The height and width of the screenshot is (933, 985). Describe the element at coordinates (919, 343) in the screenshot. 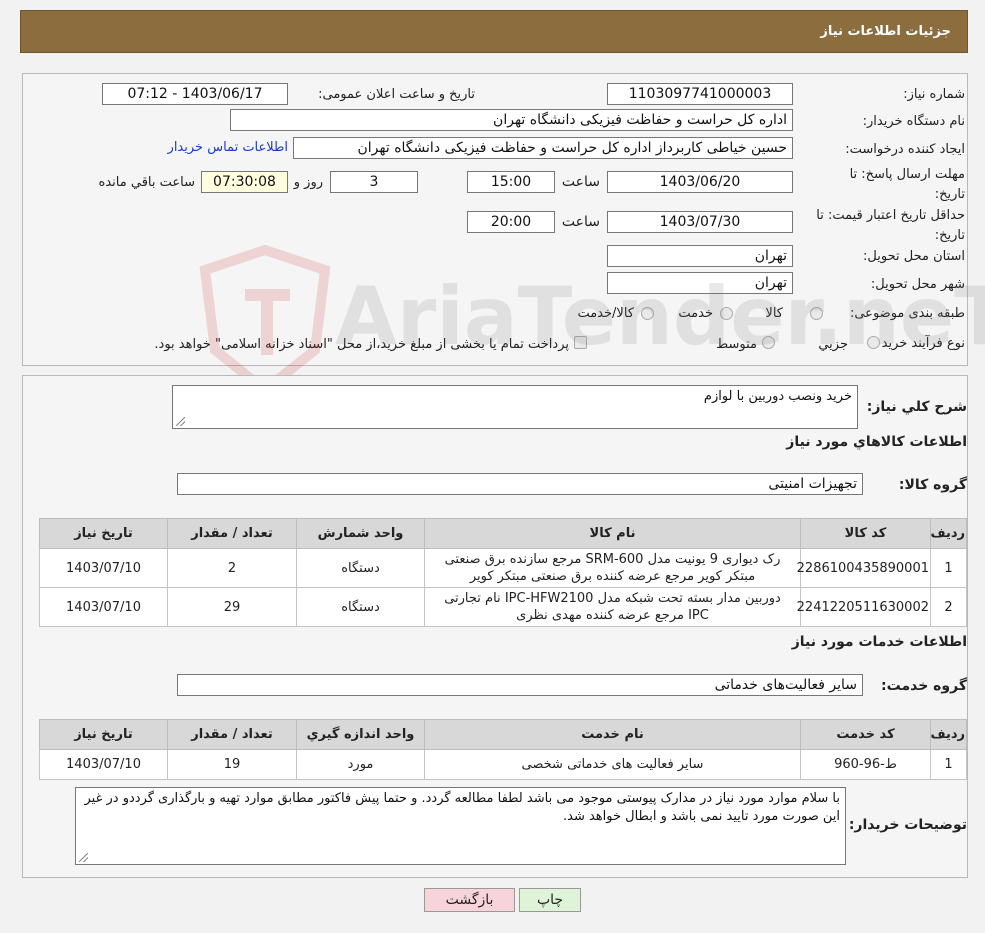

I see `purchase-type-label: نوع فرآیند خرید :` at that location.